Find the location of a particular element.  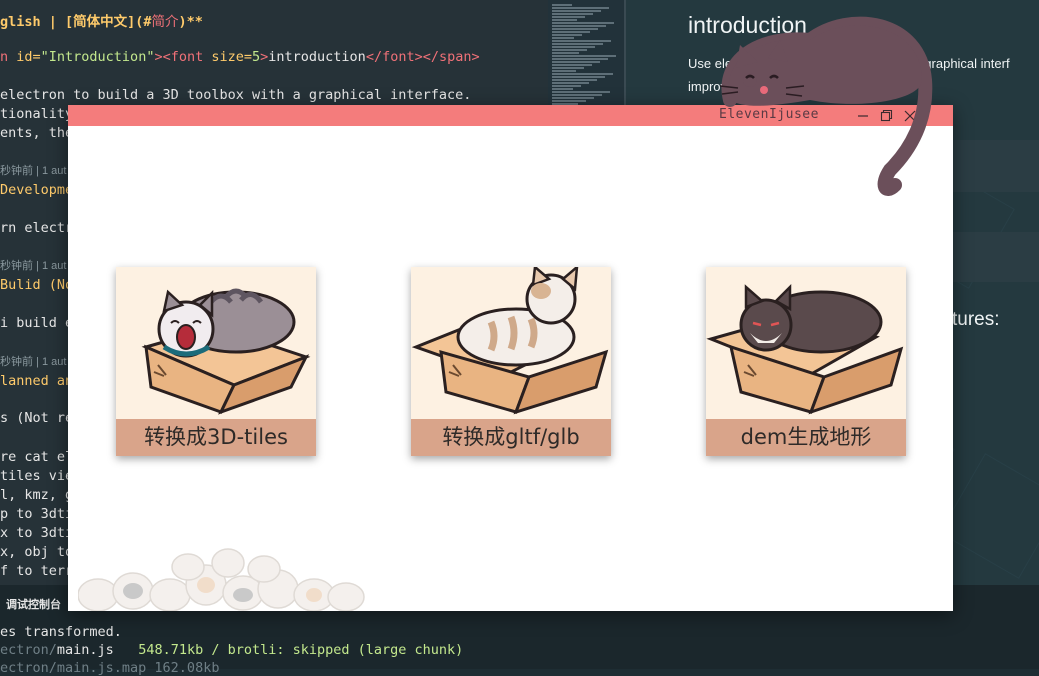

code-token: ents, the is located at coordinates (37, 133).